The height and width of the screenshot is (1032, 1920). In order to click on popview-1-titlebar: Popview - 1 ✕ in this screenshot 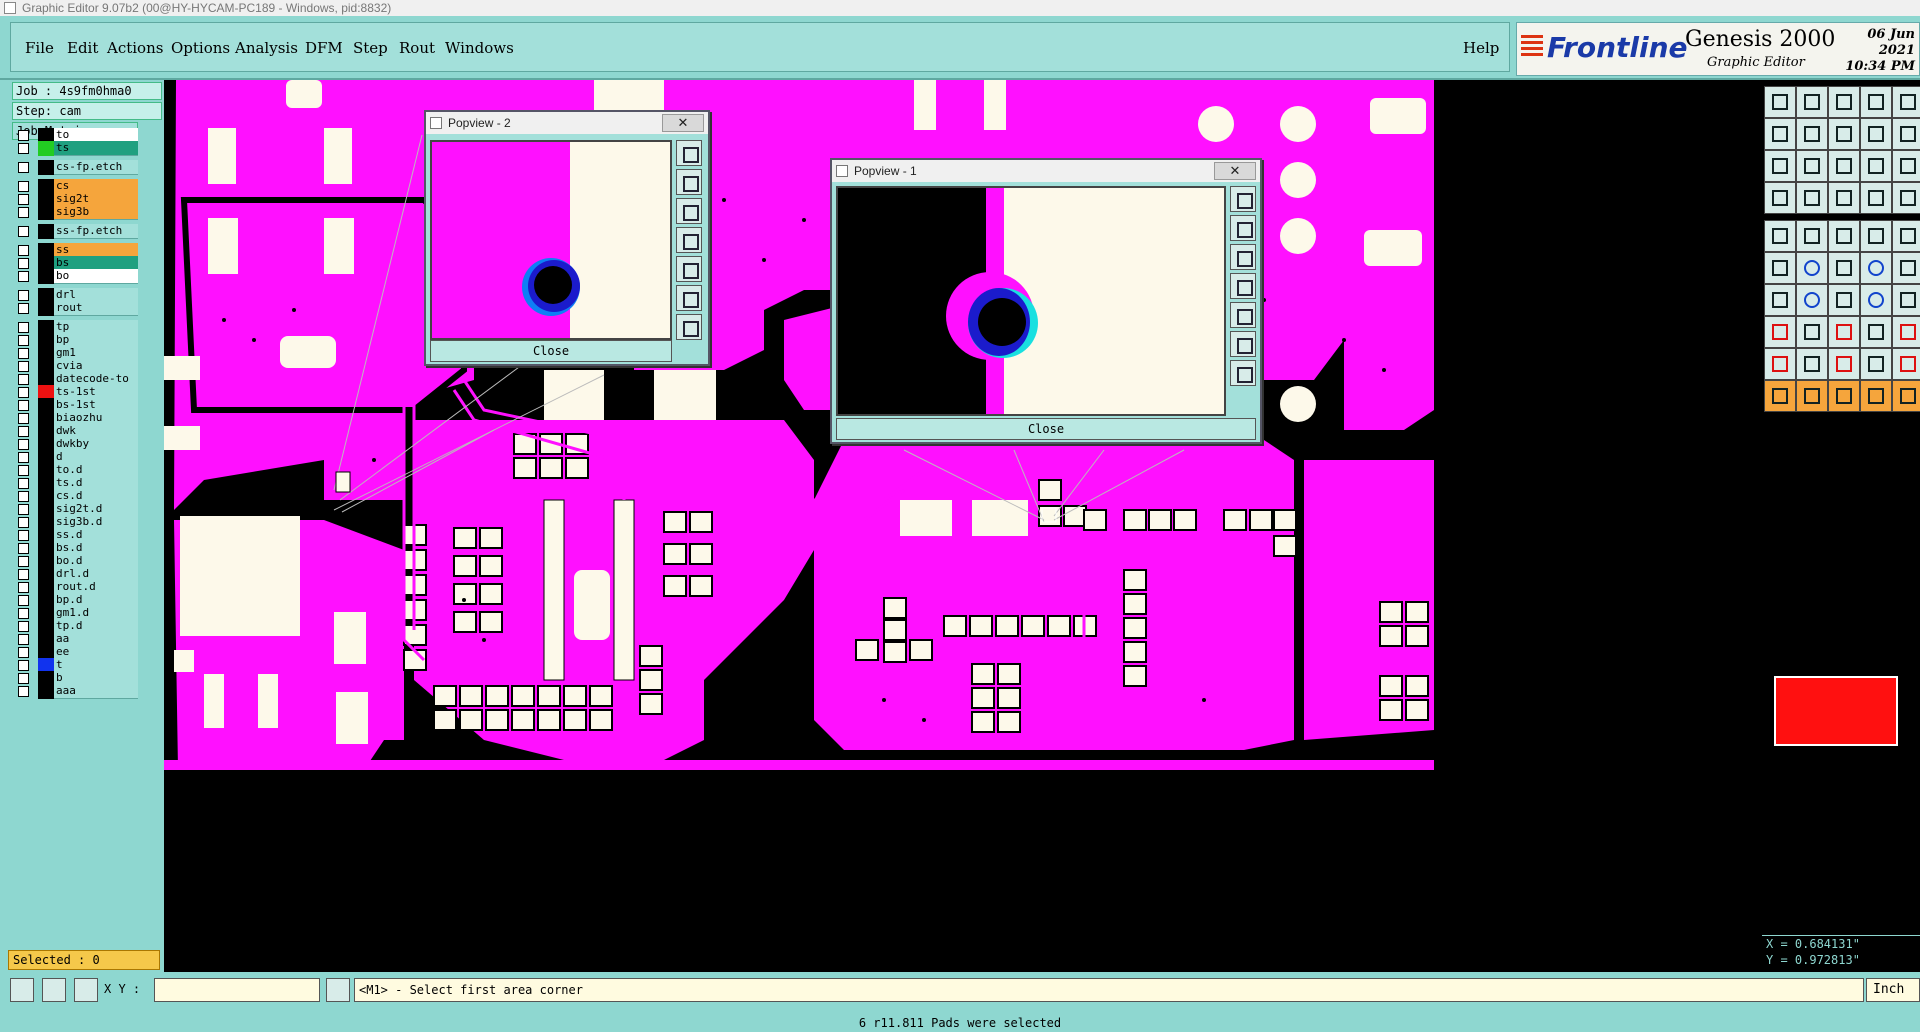, I will do `click(1046, 171)`.